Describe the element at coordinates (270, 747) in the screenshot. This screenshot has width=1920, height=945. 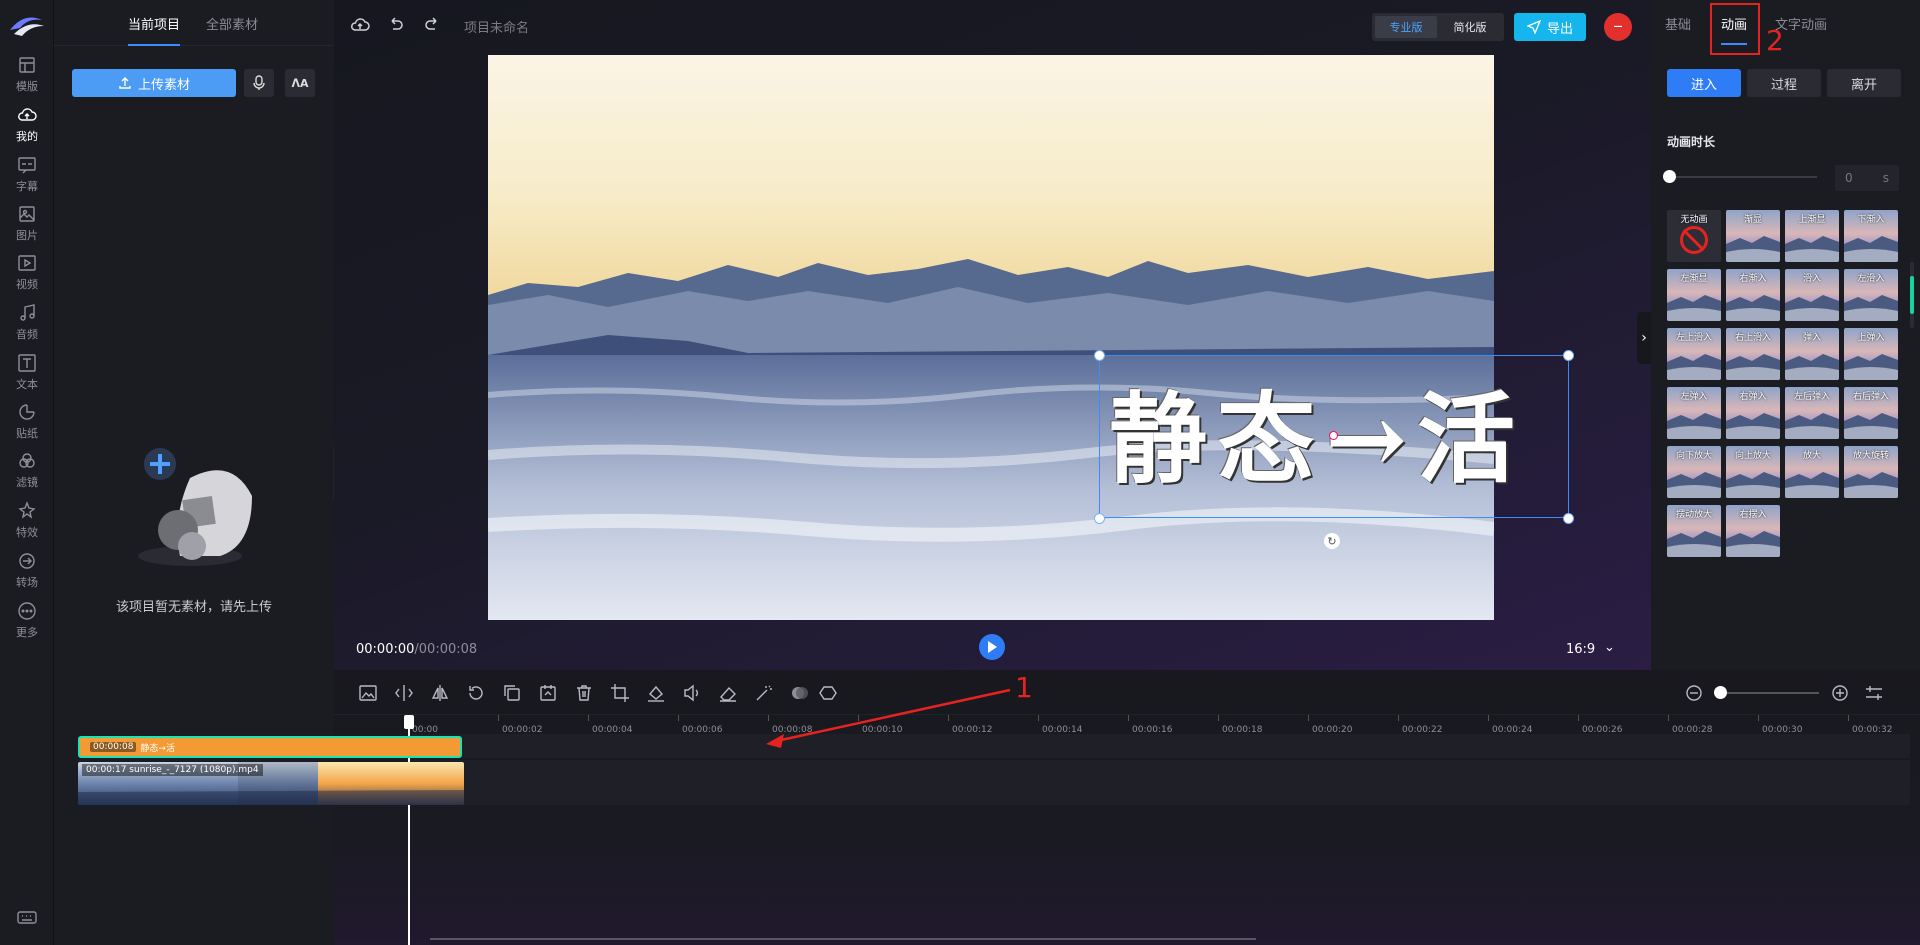
I see `text-clip: 00:00:08 静态→活` at that location.